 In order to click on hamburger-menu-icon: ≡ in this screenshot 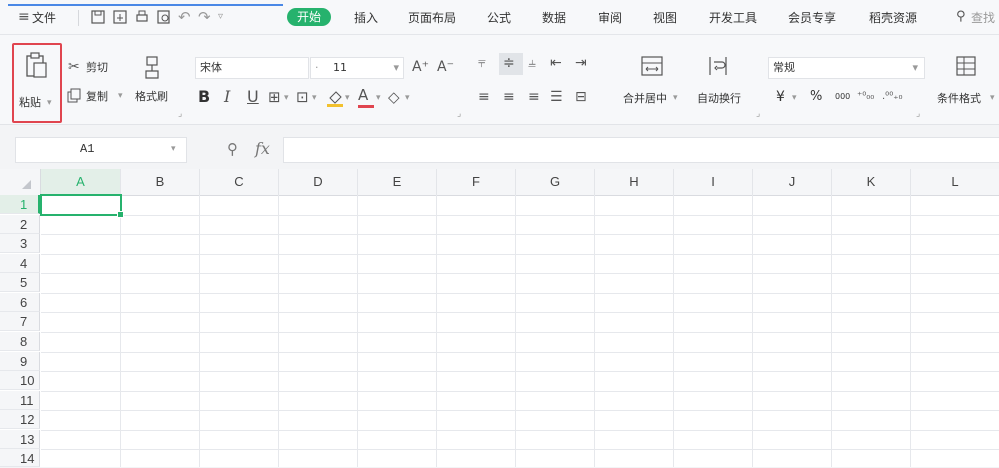, I will do `click(24, 17)`.